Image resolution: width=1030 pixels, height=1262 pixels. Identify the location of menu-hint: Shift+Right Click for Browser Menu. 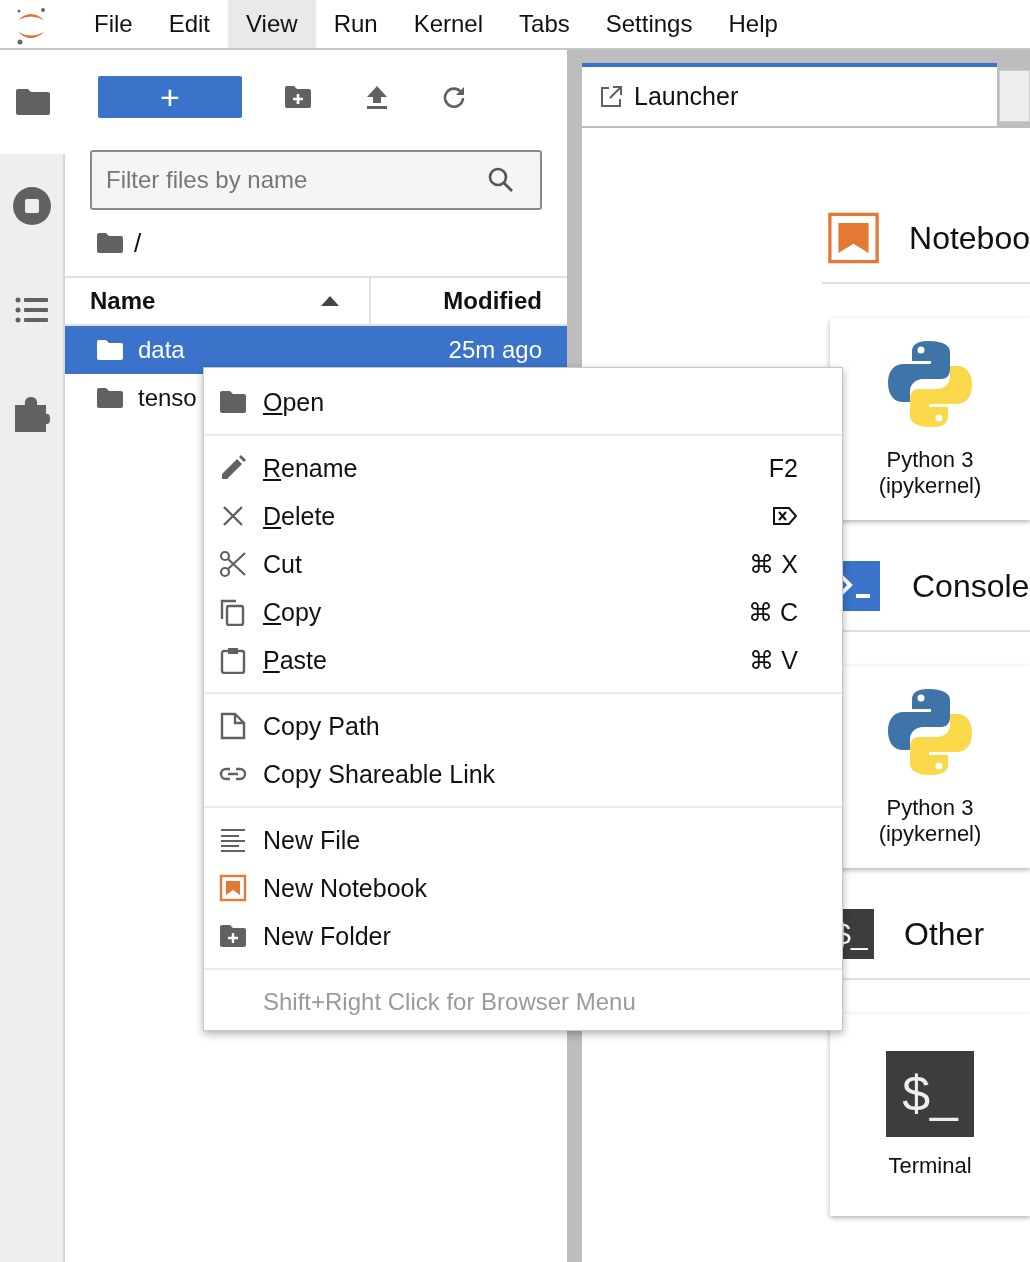
(449, 1002).